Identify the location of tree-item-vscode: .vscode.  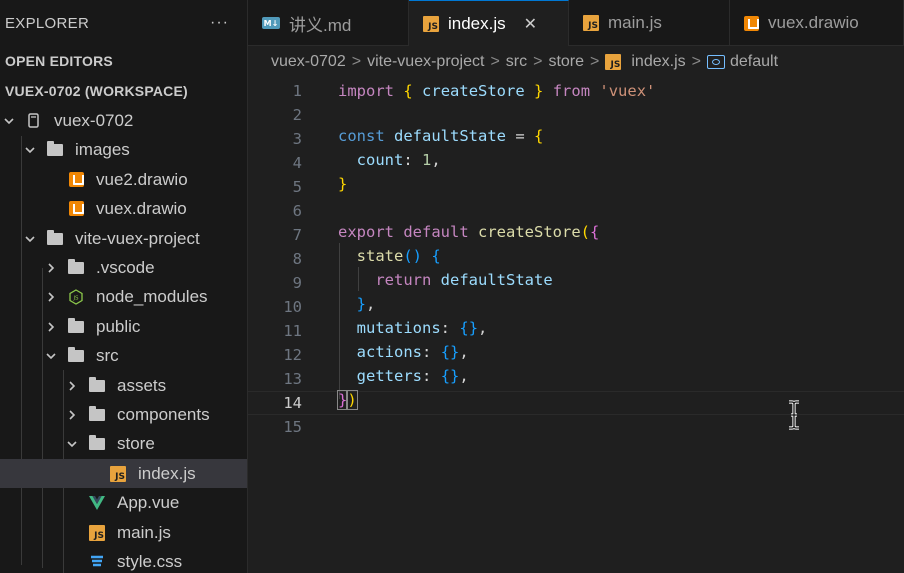
(123, 267).